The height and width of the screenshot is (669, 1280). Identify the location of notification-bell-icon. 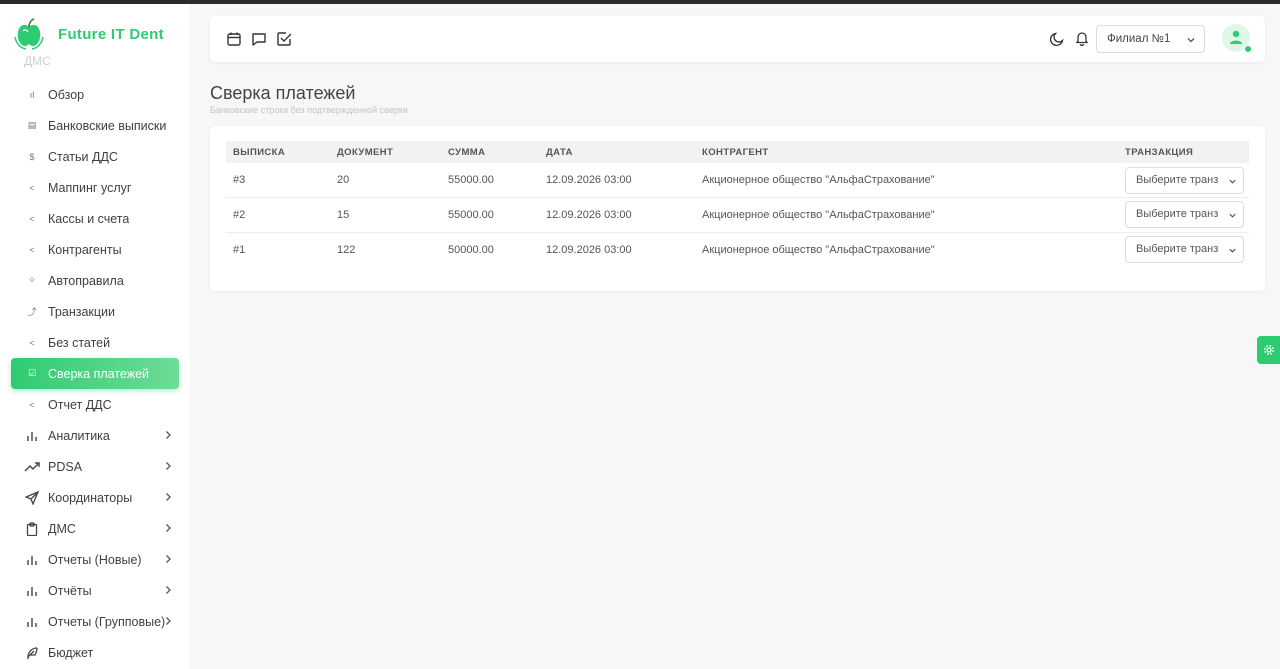
(1082, 38).